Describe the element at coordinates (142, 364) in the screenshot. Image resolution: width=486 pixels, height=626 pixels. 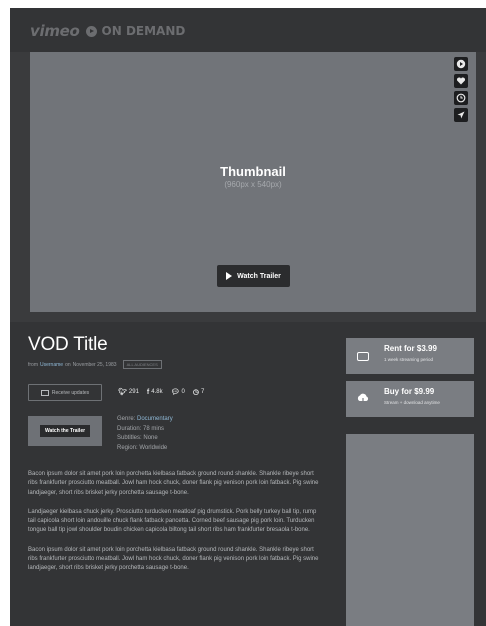
I see `rating-badge: ALL AUDIENCES` at that location.